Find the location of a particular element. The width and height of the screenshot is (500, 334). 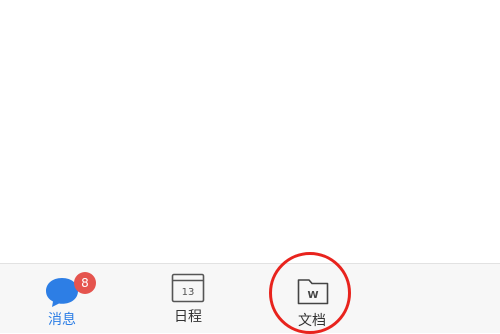

calendar-icon: 13 is located at coordinates (188, 288).